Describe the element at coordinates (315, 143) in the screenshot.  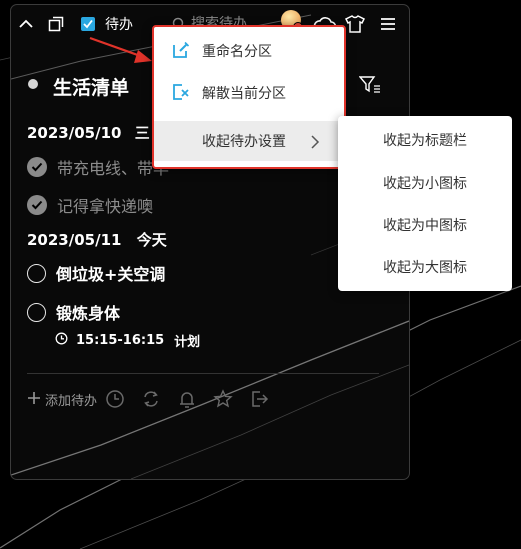
I see `chevron-right-icon` at that location.